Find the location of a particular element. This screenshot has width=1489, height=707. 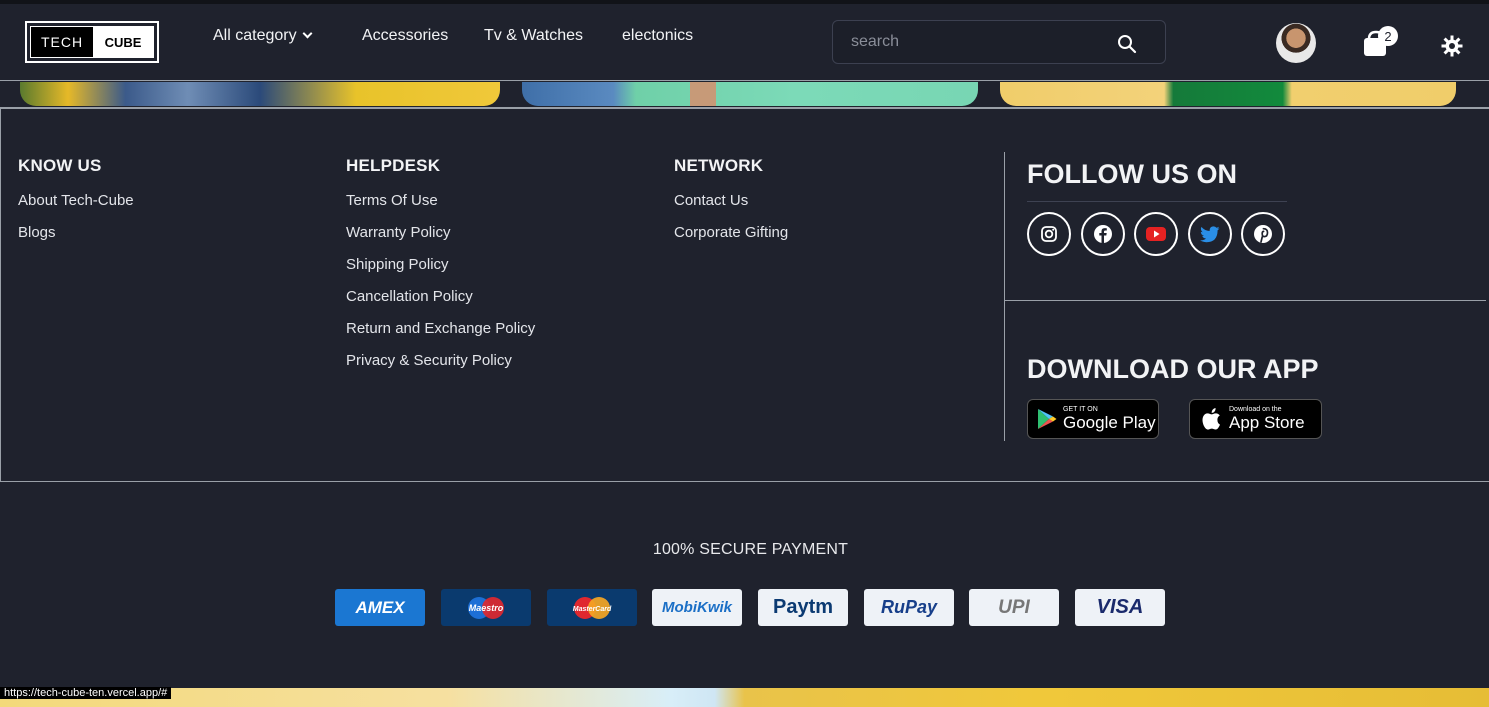

maestro-text: Maestro is located at coordinates (486, 608).